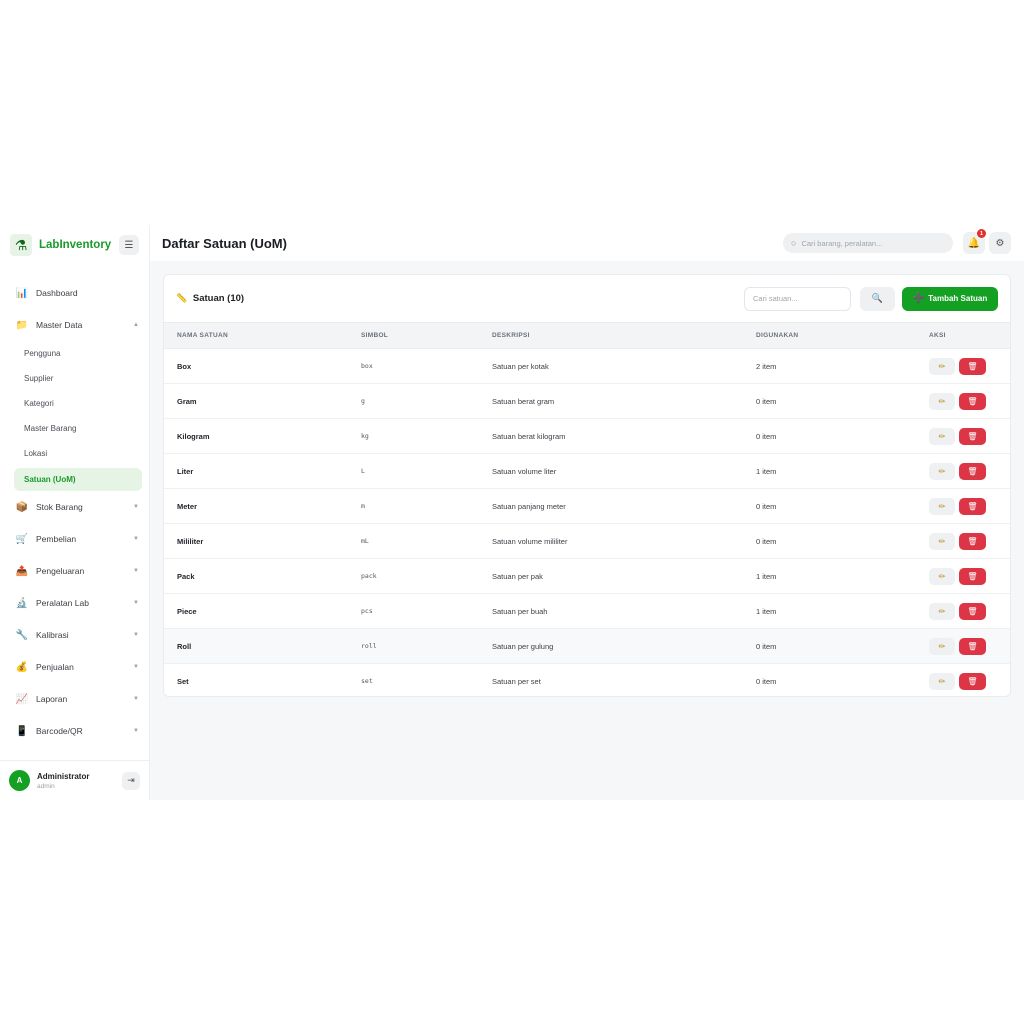  Describe the element at coordinates (78, 479) in the screenshot. I see `sidebar-subitem-satuan: Satuan (UoM)` at that location.